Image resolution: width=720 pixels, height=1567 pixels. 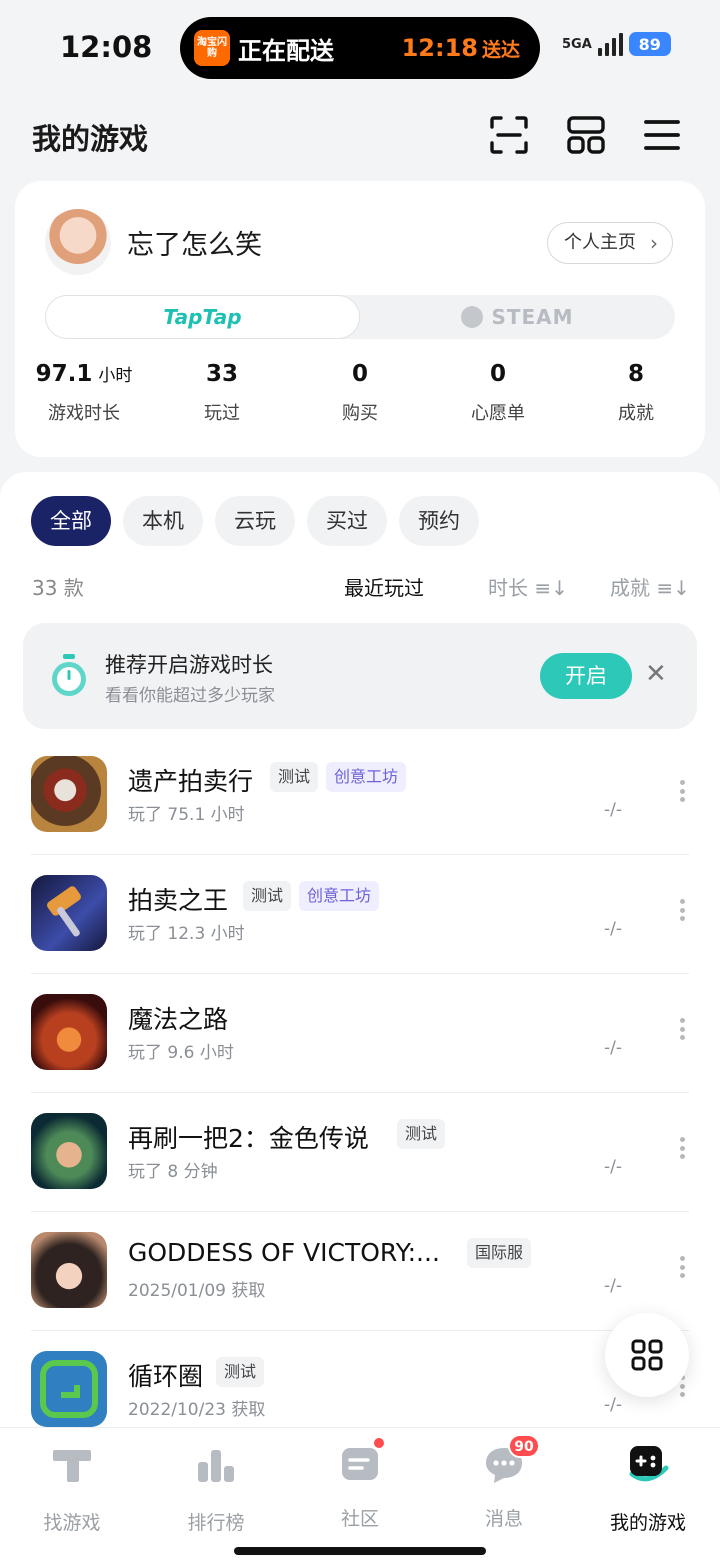 What do you see at coordinates (509, 135) in the screenshot?
I see `scan-icon` at bounding box center [509, 135].